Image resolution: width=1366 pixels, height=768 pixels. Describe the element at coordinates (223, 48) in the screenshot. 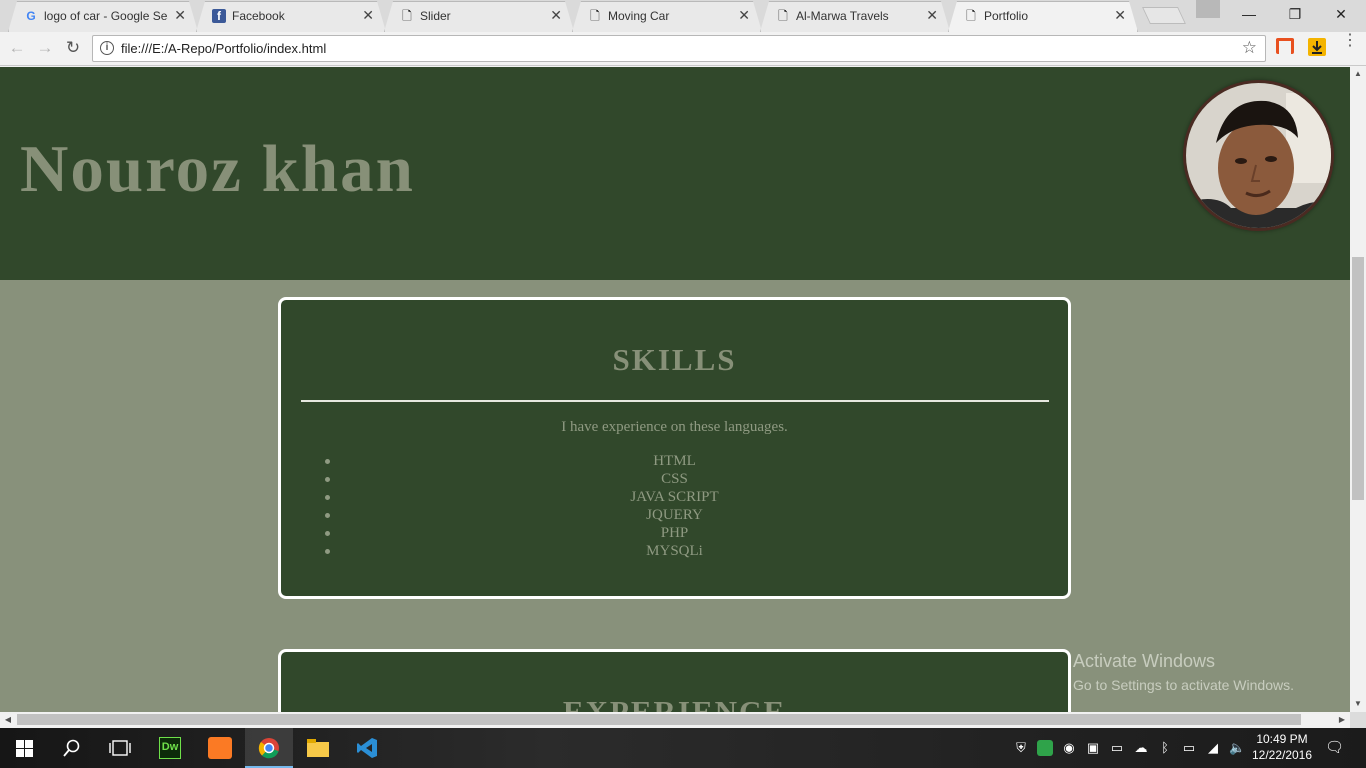

I see `url-text: file:///E:/A-Repo/Portfolio/index.html` at that location.